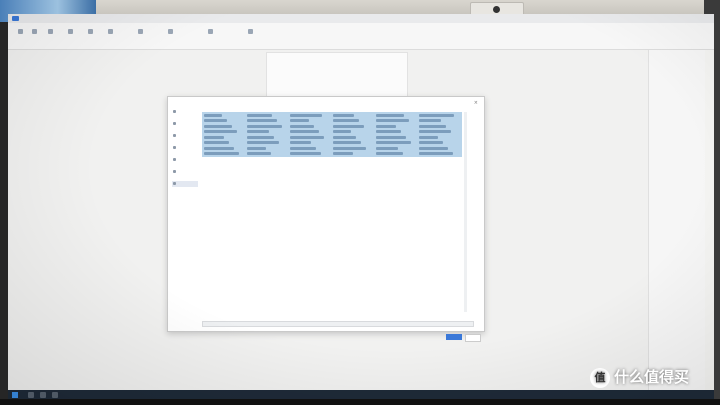 This screenshot has width=720, height=405. What do you see at coordinates (15, 395) in the screenshot?
I see `start-icon` at bounding box center [15, 395].